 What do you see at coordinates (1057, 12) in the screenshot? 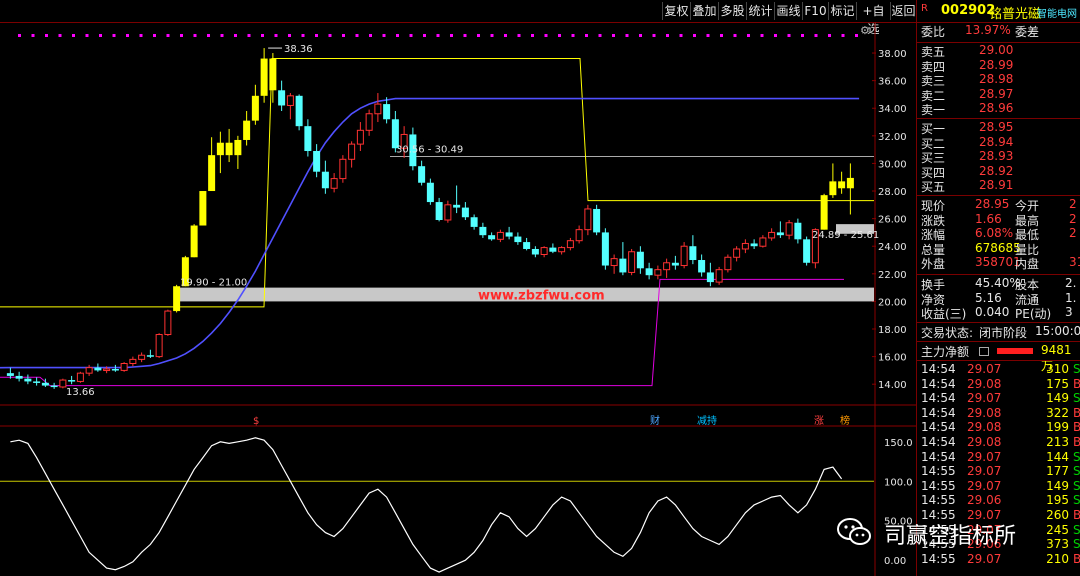
I see `sector-tag: 智能电网` at bounding box center [1057, 12].